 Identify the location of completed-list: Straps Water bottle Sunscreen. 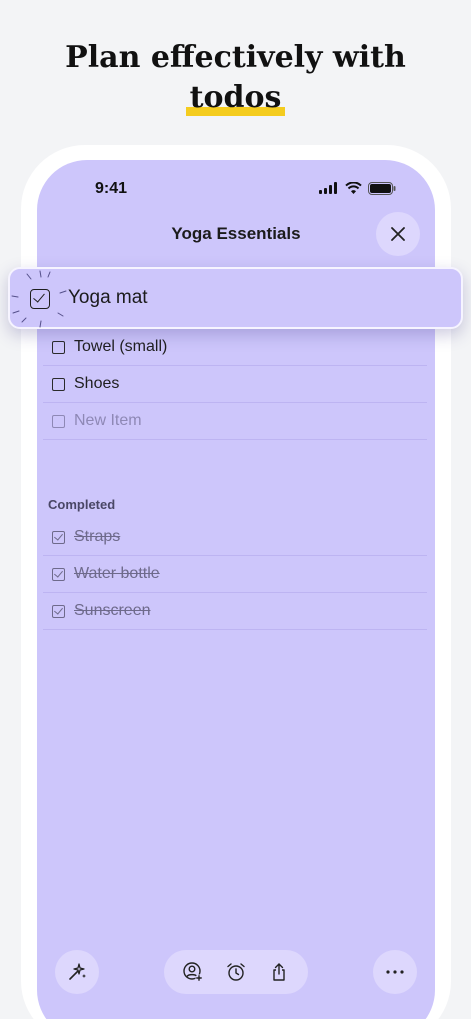
(235, 574).